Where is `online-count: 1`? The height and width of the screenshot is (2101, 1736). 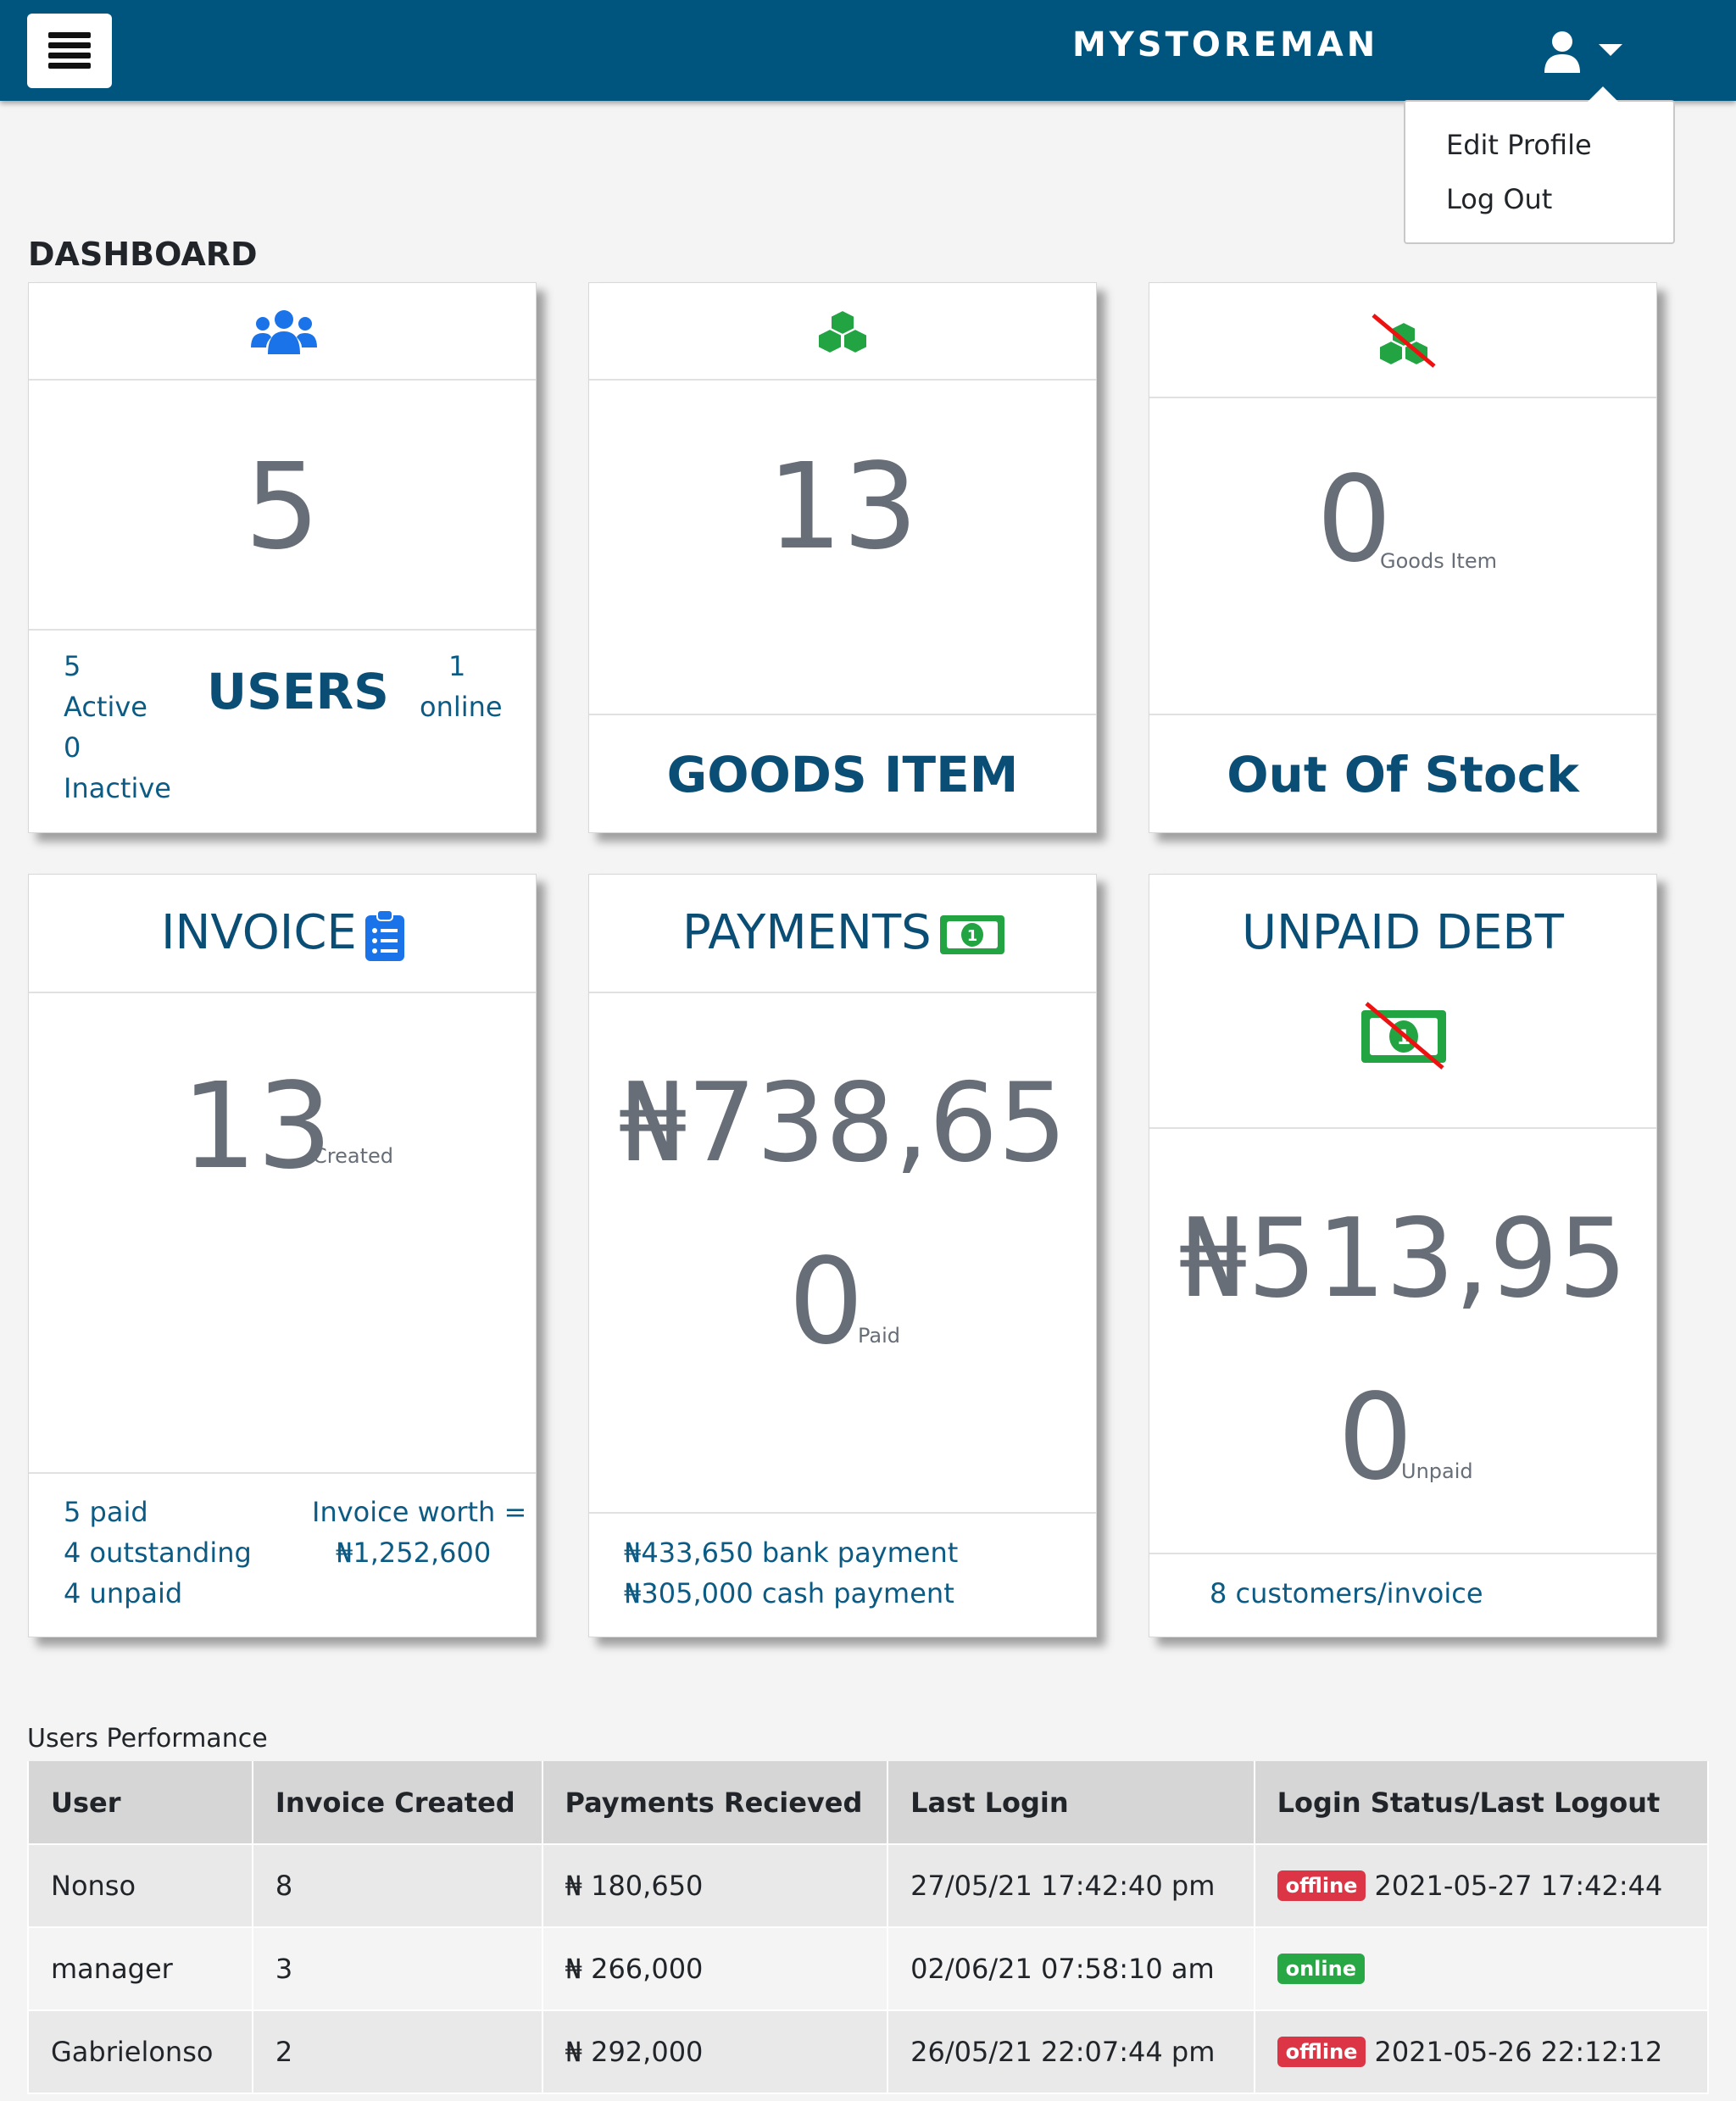 online-count: 1 is located at coordinates (457, 666).